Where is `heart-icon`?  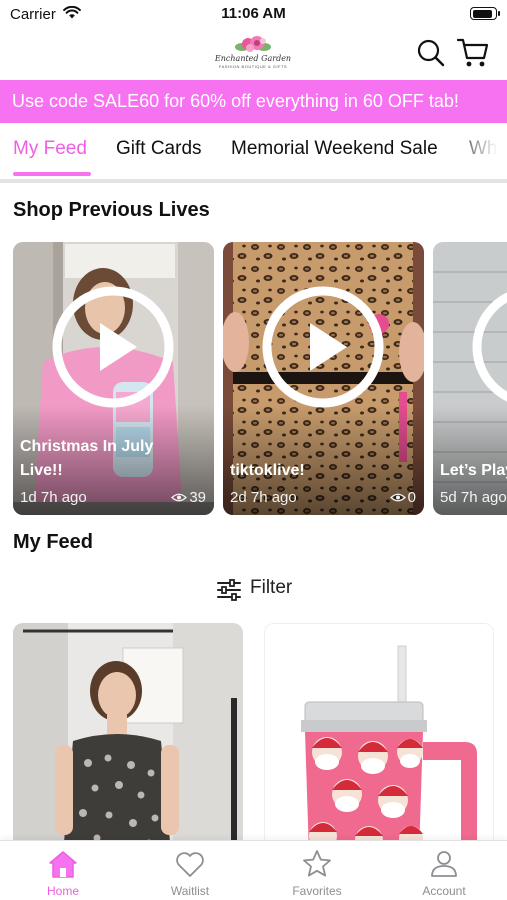
heart-icon is located at coordinates (190, 864).